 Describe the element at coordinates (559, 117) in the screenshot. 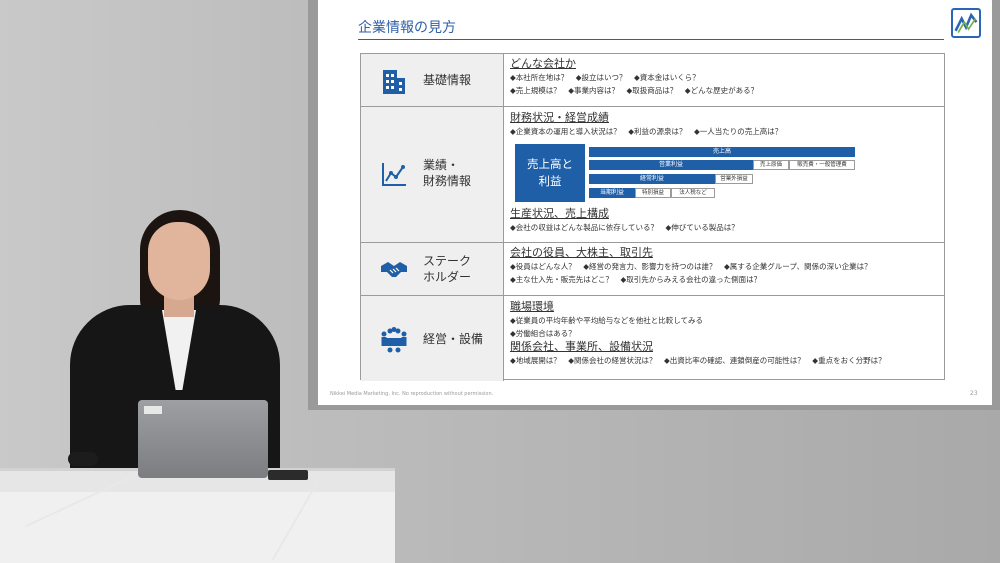

I see `detail-heading: 財務状況・経営成績` at that location.